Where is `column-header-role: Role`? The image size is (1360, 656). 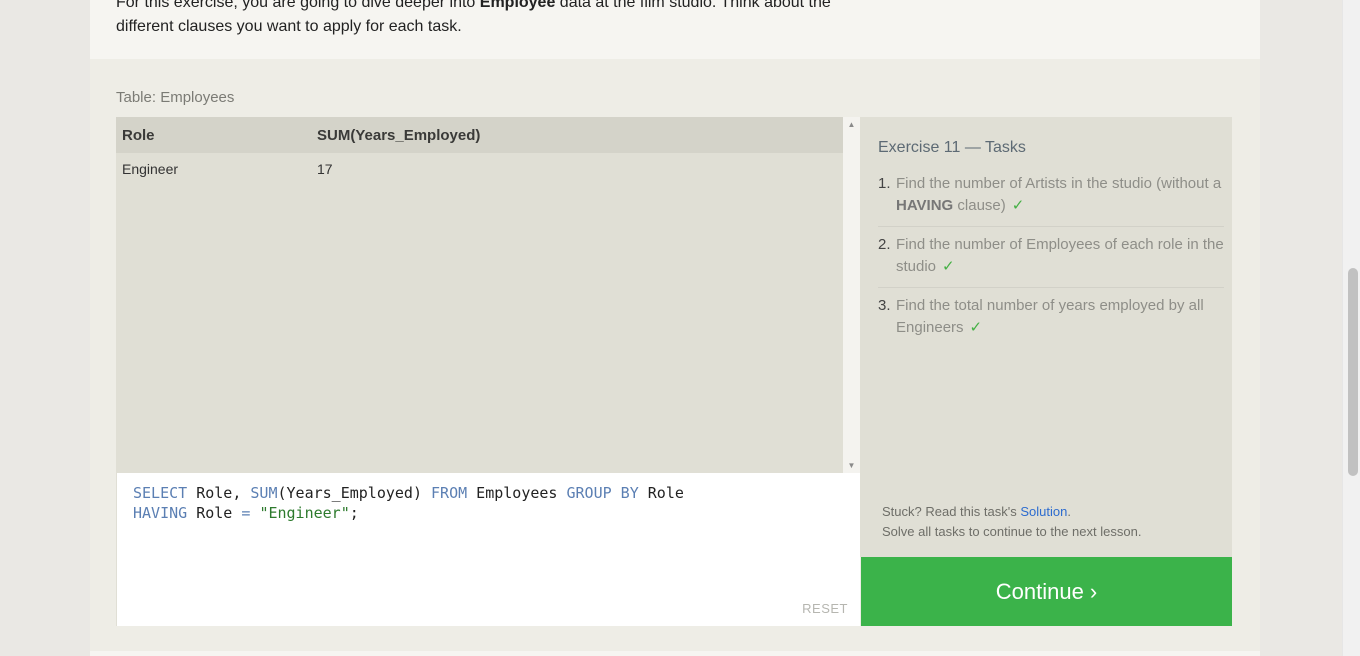 column-header-role: Role is located at coordinates (138, 135).